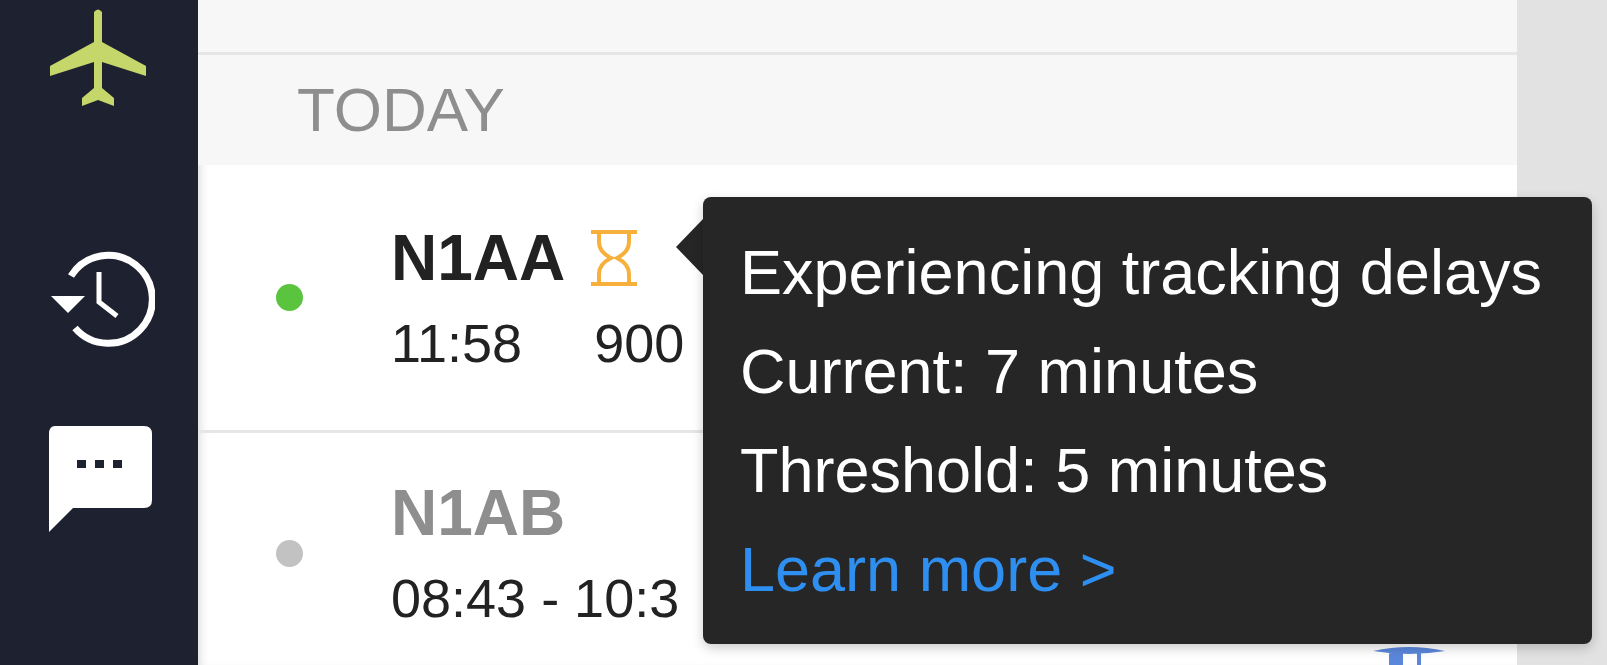 The image size is (1607, 665). What do you see at coordinates (401, 110) in the screenshot?
I see `section-label: TODAY` at bounding box center [401, 110].